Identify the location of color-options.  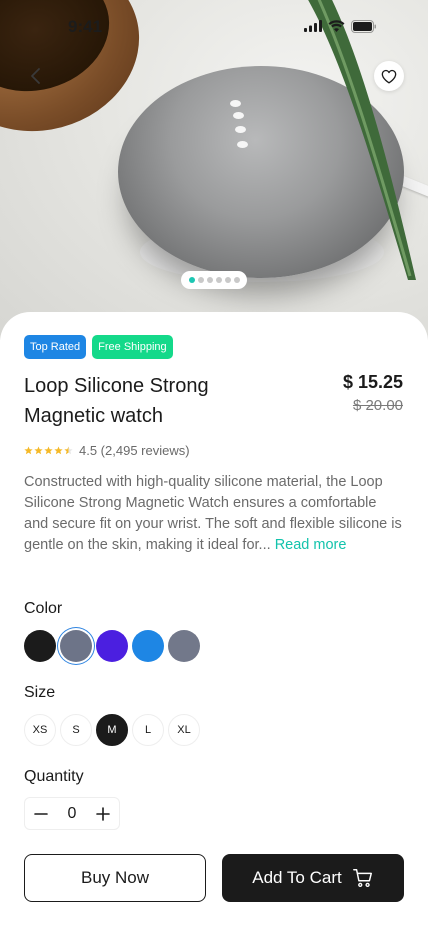
(112, 646).